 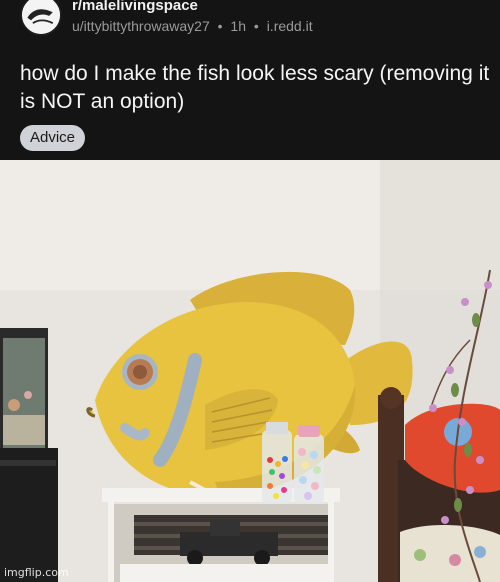 What do you see at coordinates (53, 138) in the screenshot?
I see `flair-badge: Advice` at bounding box center [53, 138].